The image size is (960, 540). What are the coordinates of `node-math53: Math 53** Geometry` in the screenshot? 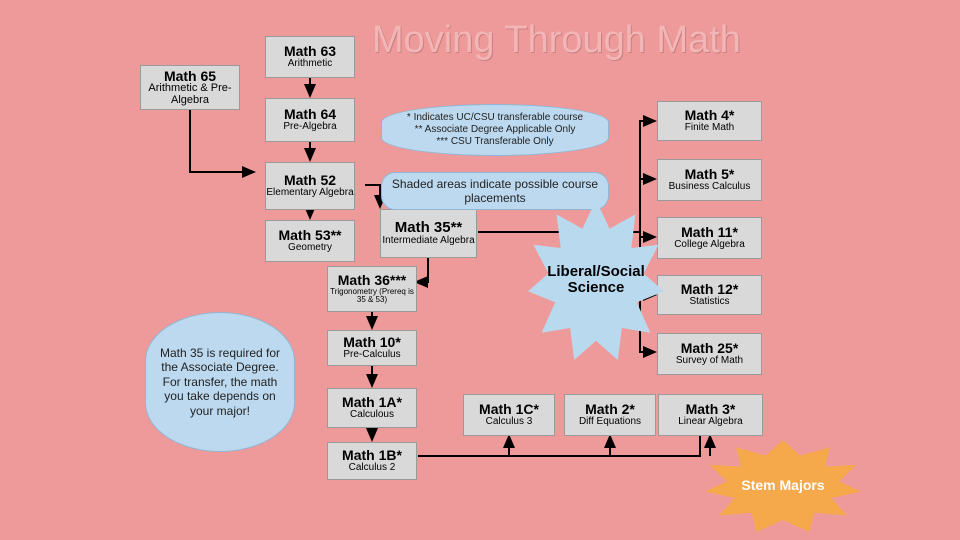 It's located at (310, 241).